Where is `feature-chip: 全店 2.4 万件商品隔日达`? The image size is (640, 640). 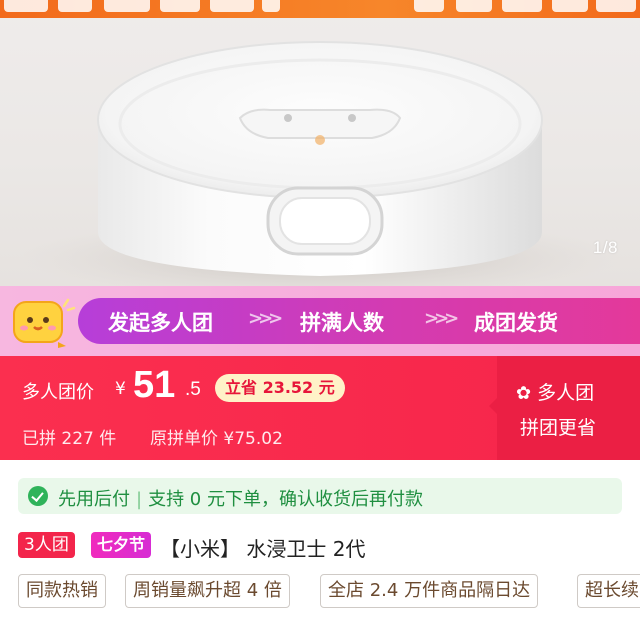
feature-chip: 全店 2.4 万件商品隔日达 is located at coordinates (429, 591).